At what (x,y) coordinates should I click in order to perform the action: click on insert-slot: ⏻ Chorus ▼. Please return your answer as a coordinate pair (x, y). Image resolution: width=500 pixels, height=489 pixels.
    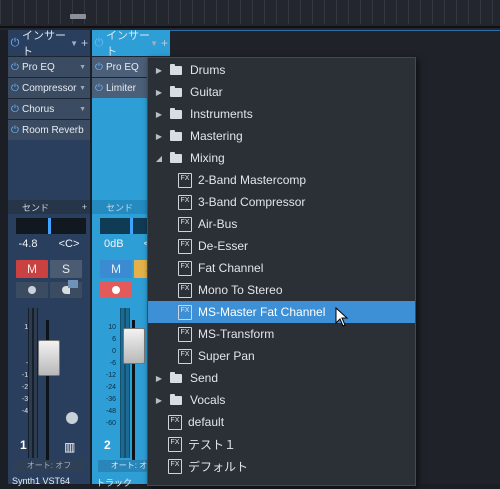
    Looking at the image, I should click on (49, 108).